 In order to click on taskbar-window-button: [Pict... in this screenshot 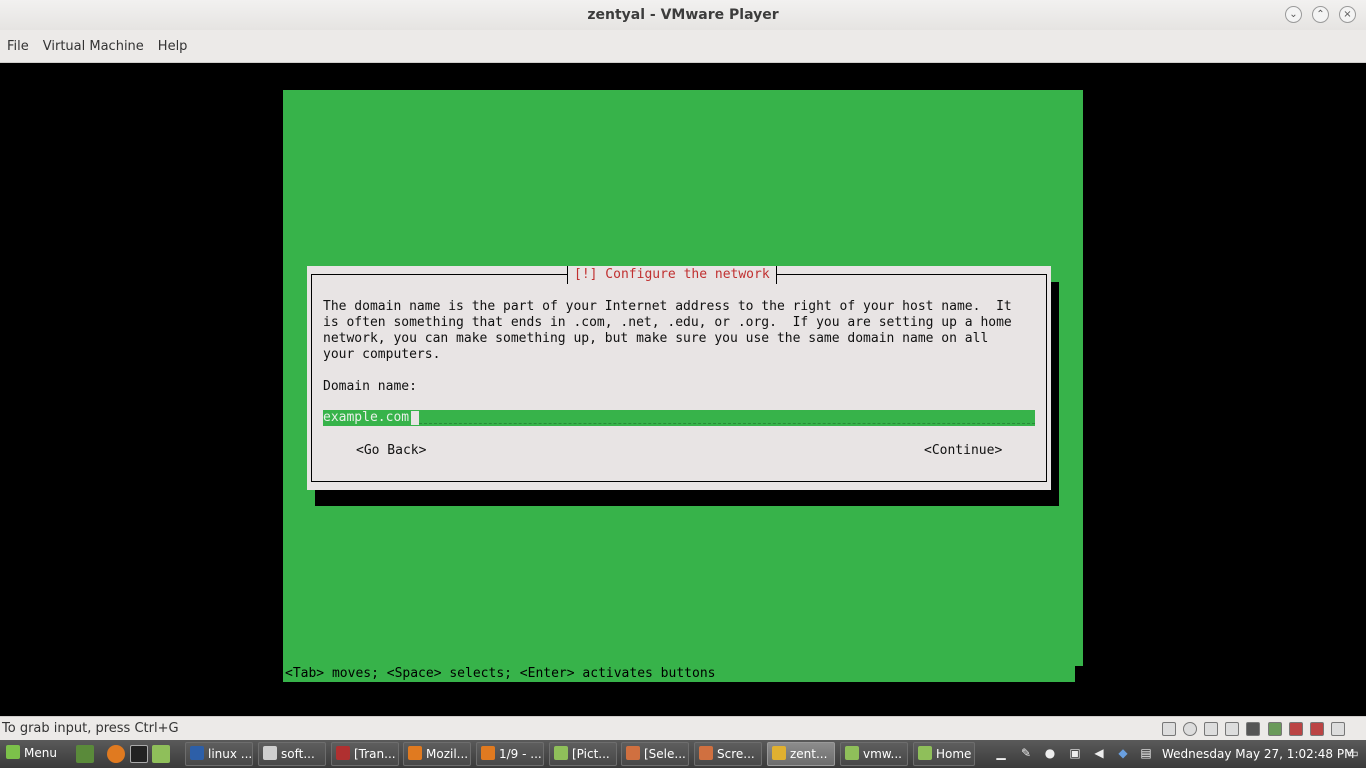, I will do `click(583, 754)`.